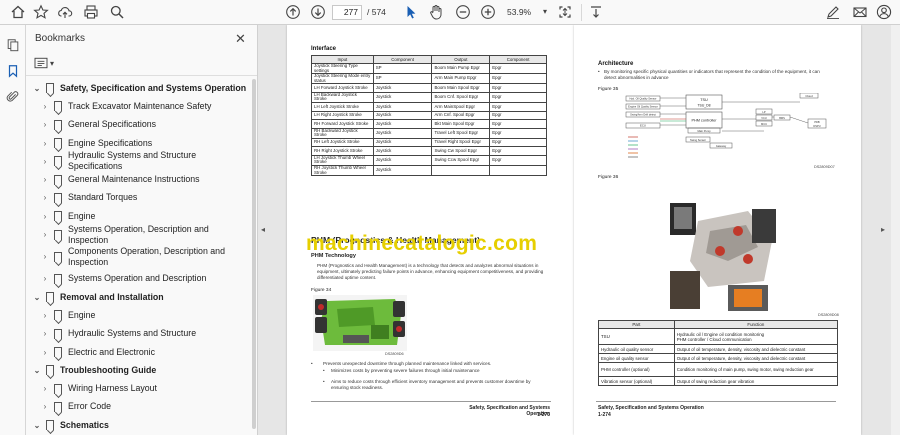  Describe the element at coordinates (138, 179) in the screenshot. I see `bookmark-item: › General Maintenance Instructions` at that location.